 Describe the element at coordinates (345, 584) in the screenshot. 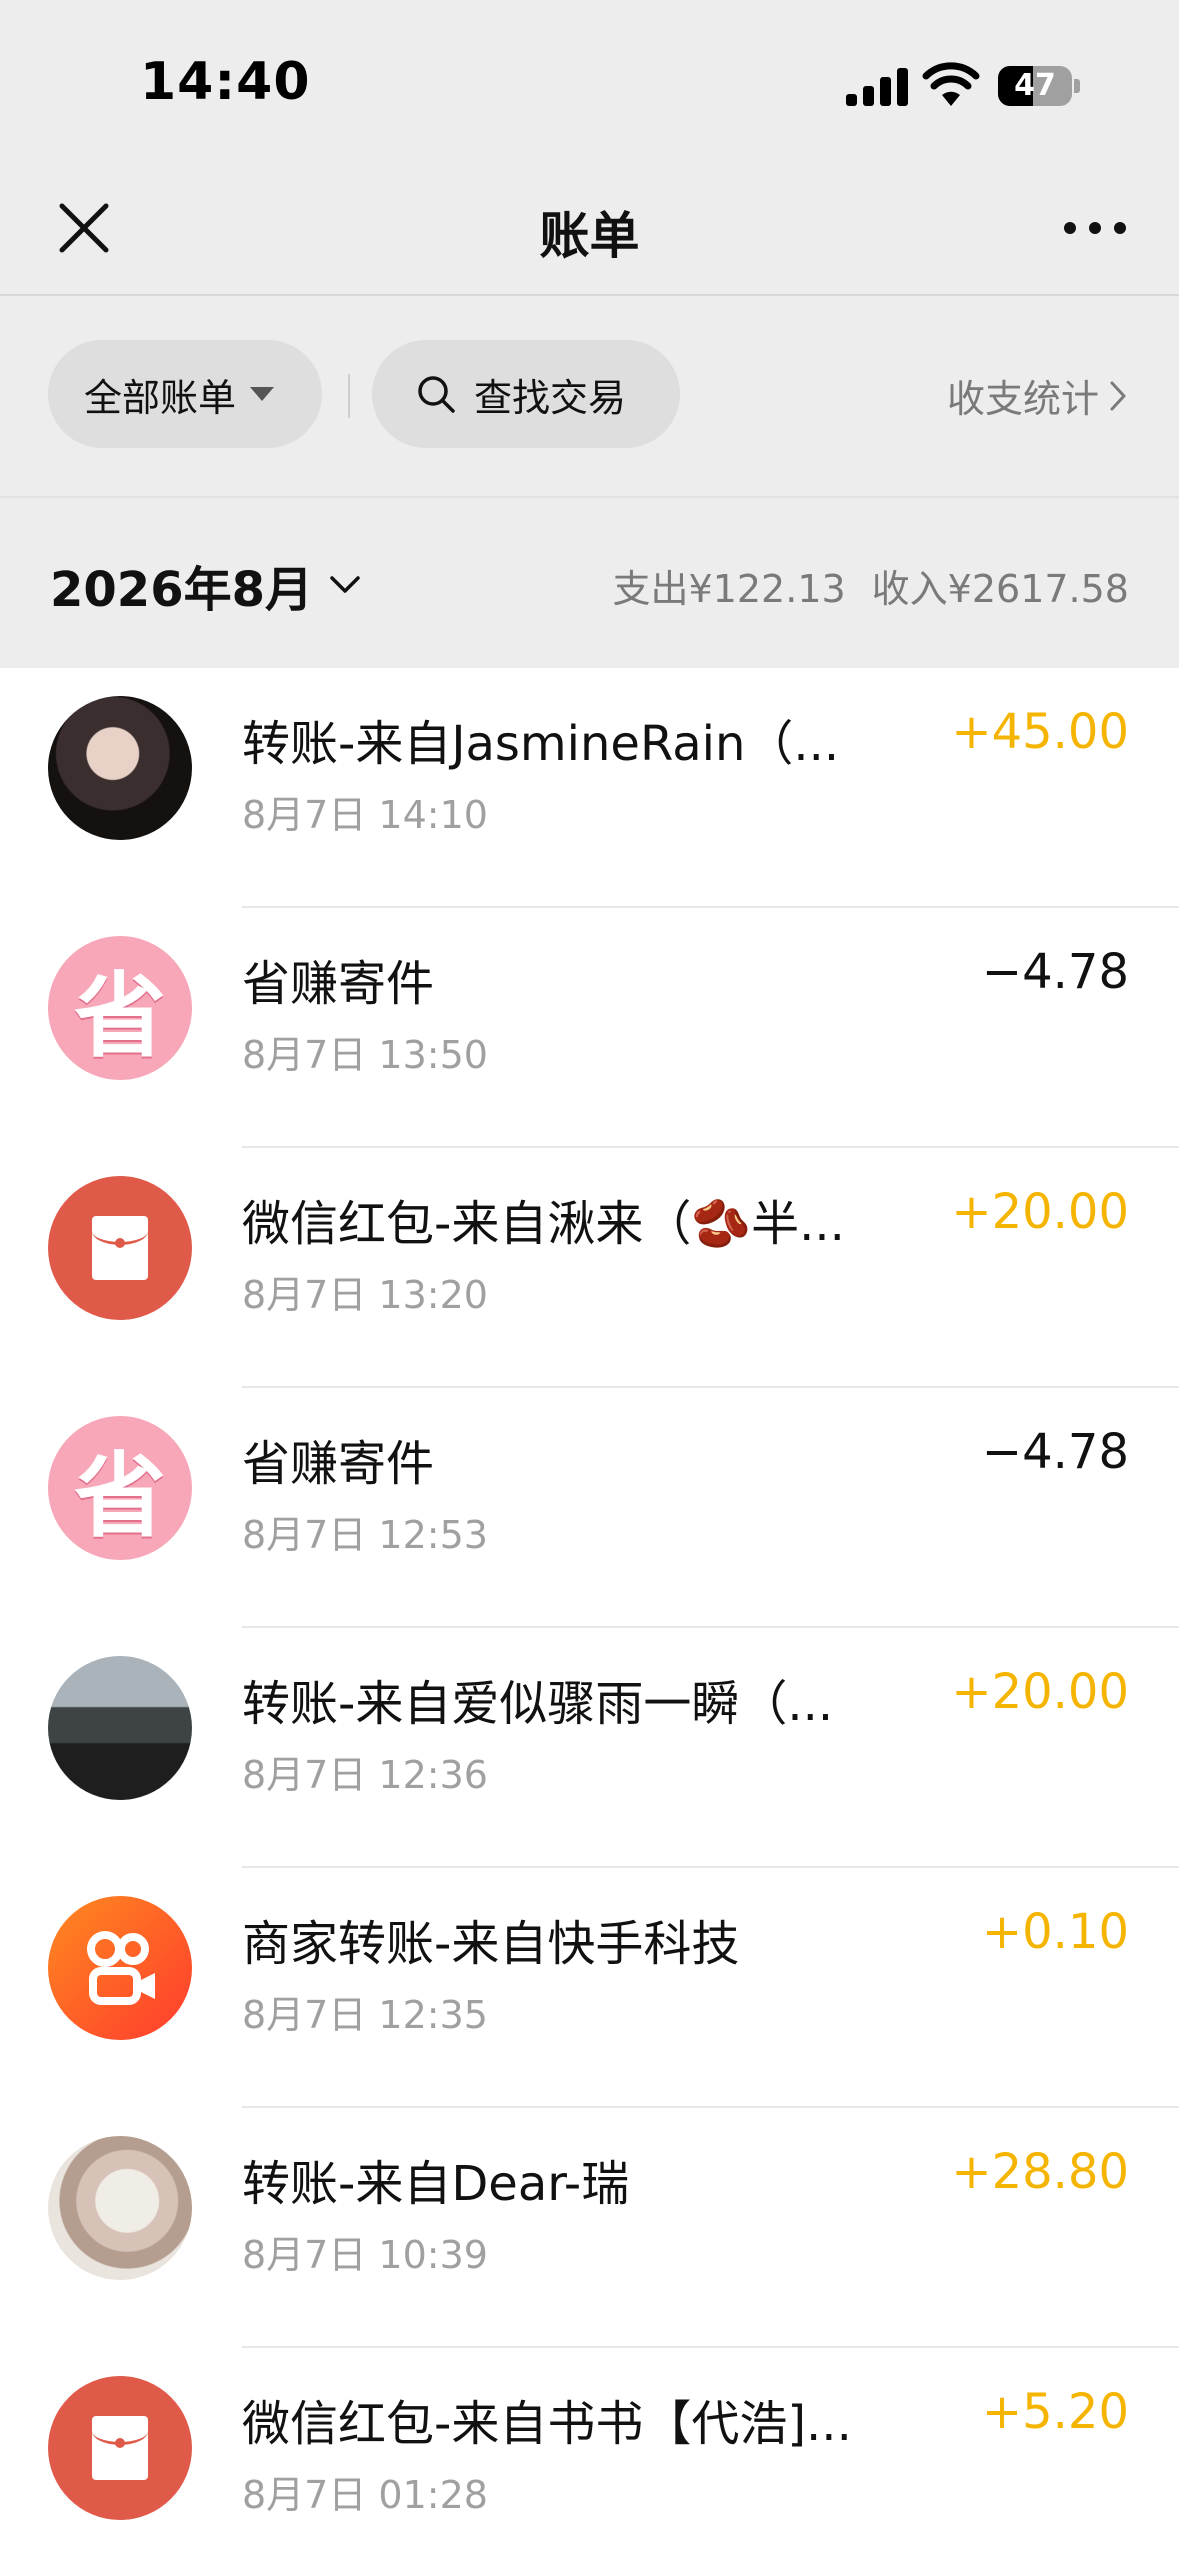

I see `chevron-down-icon` at that location.